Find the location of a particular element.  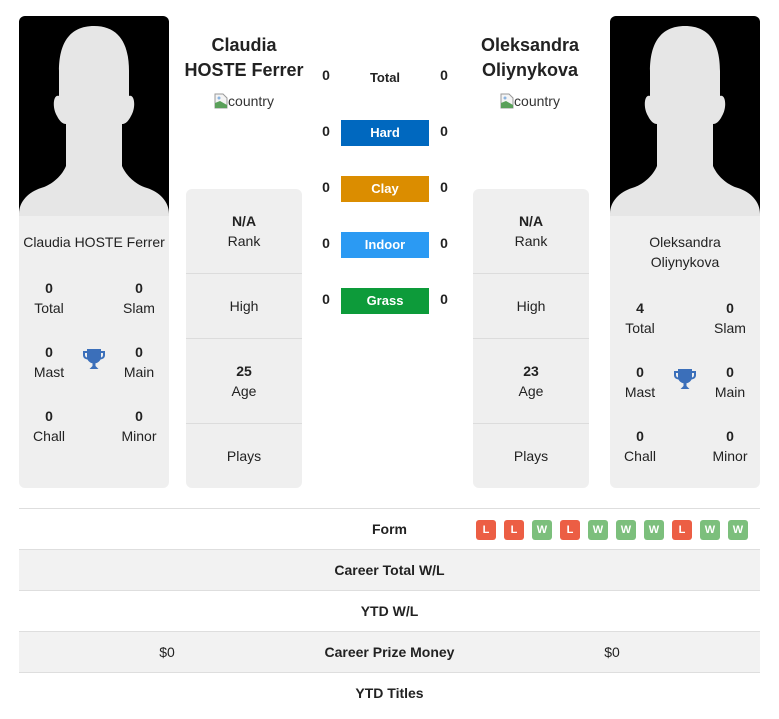

player2-info-column: N/A Rank High 23 Age Plays is located at coordinates (531, 338).